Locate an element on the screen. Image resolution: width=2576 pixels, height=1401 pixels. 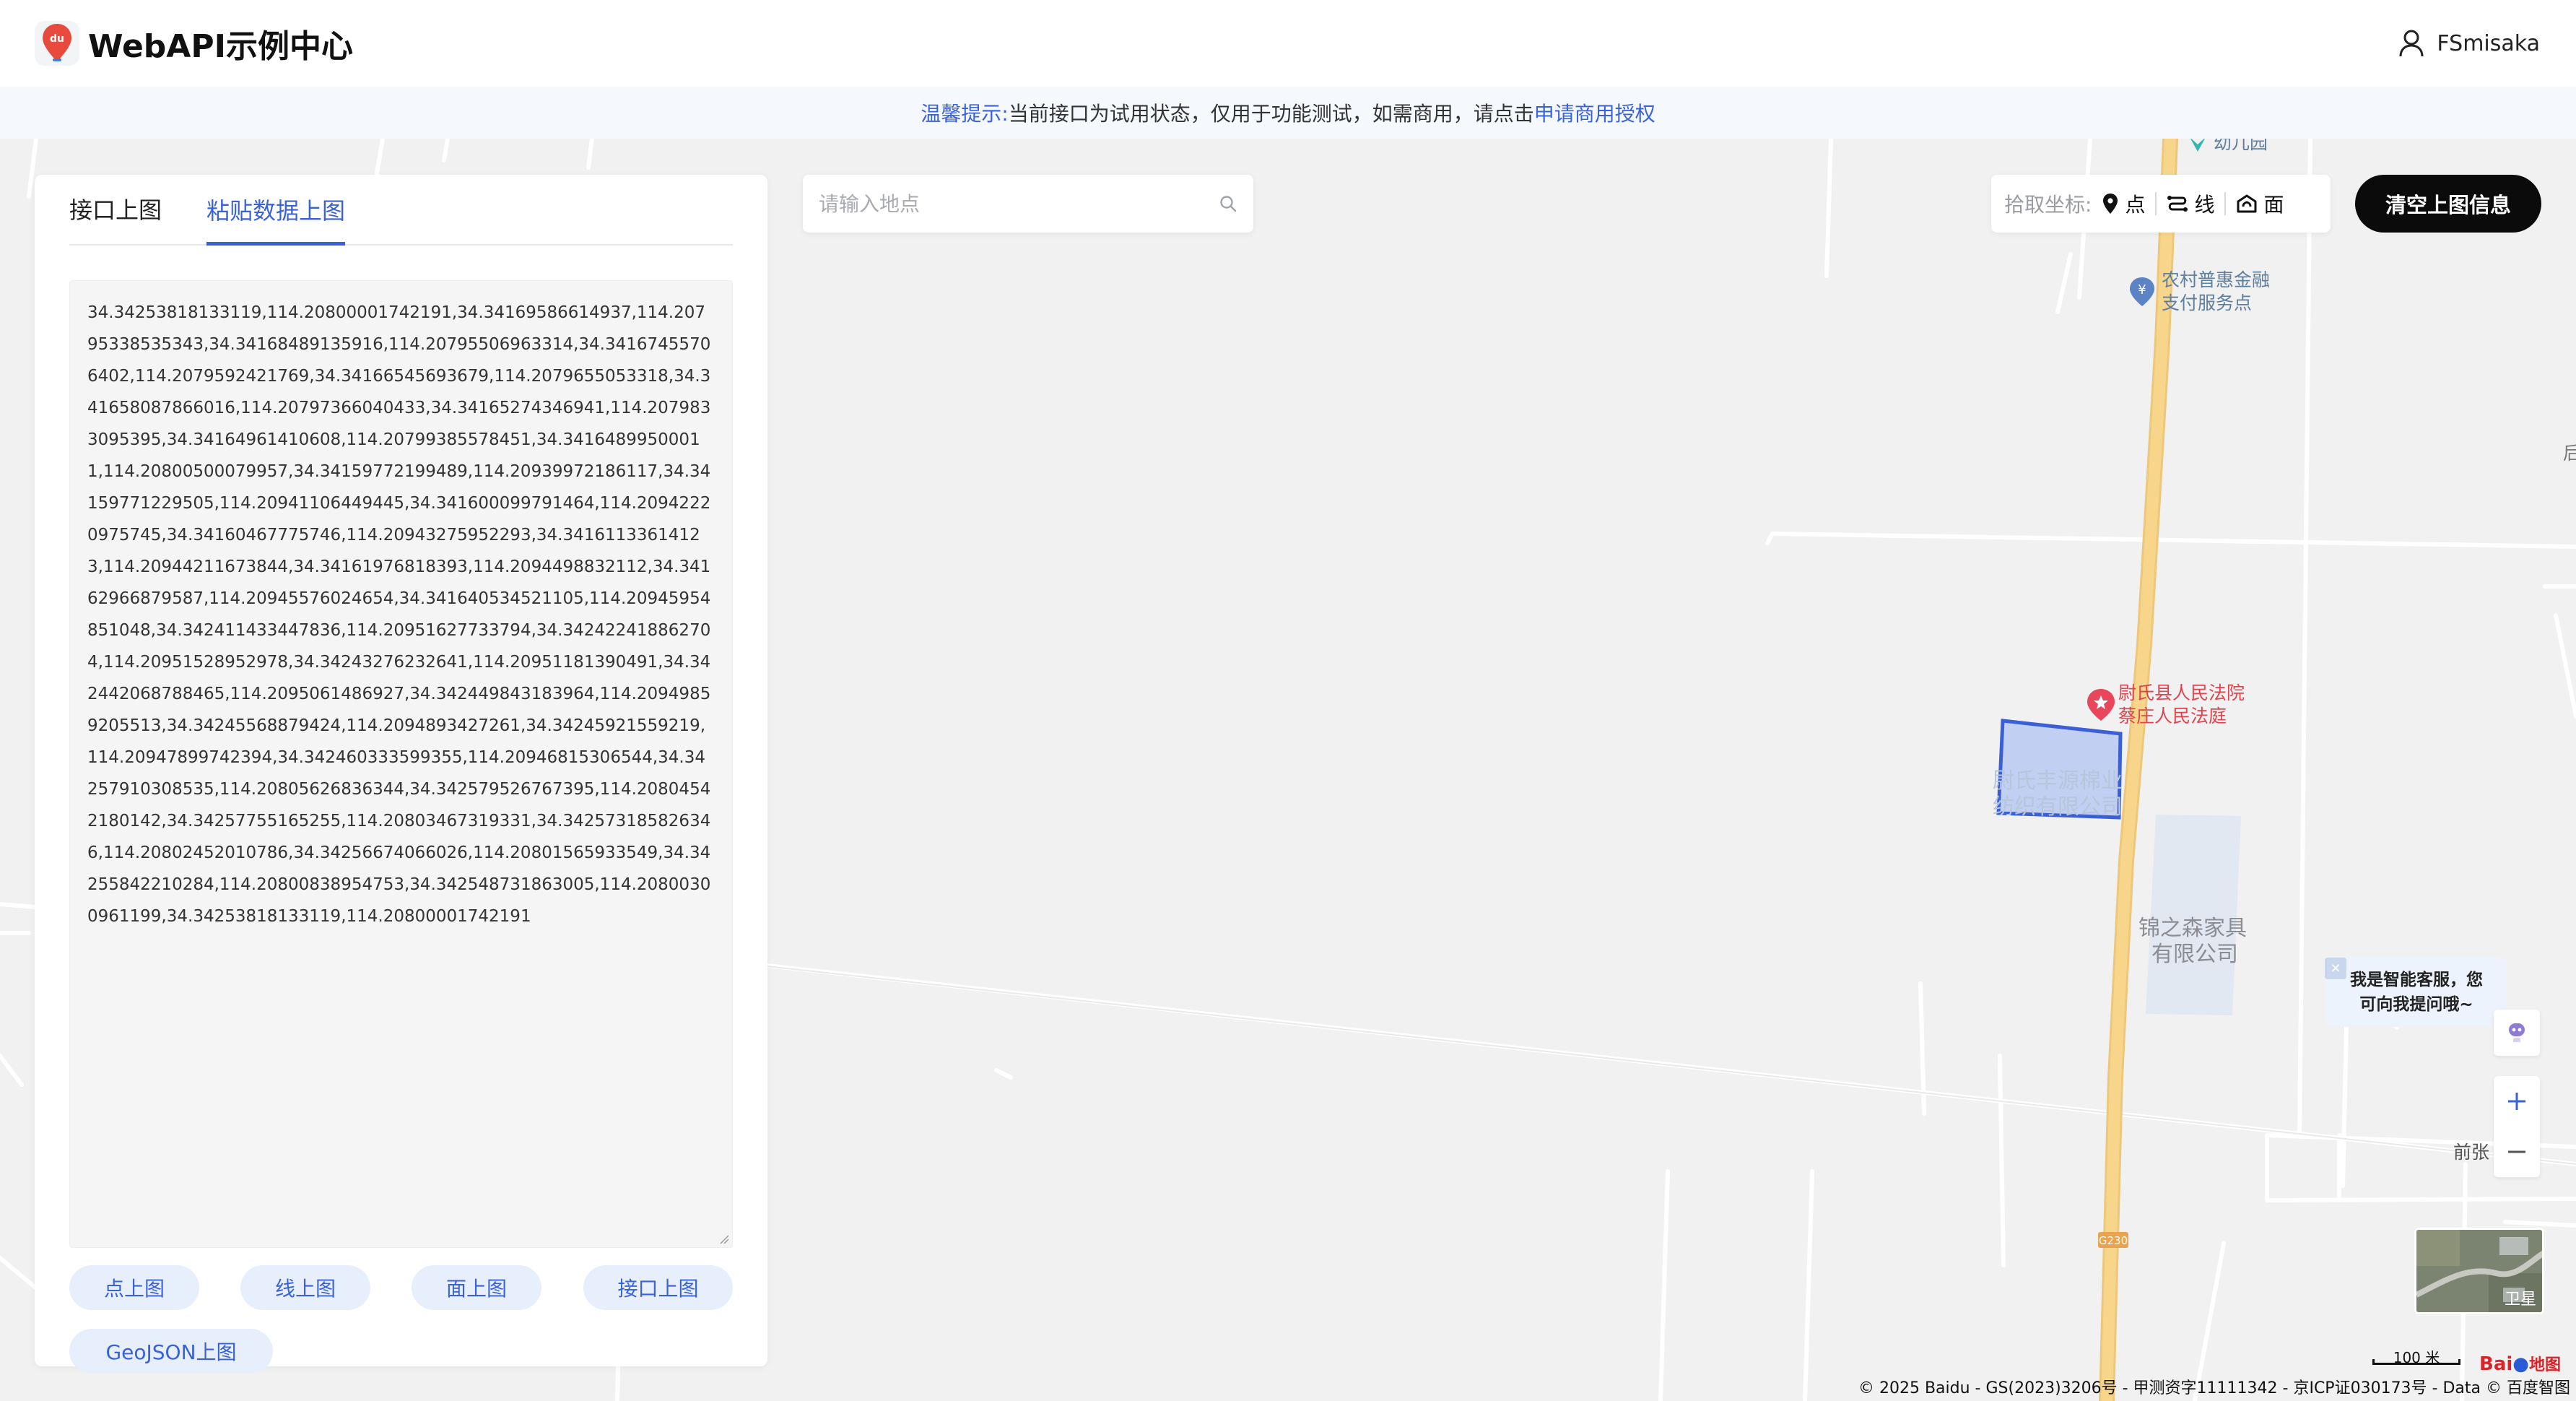
poi-company-1: 尉氏丰源棉业 纺织有限公司 is located at coordinates (2058, 794).